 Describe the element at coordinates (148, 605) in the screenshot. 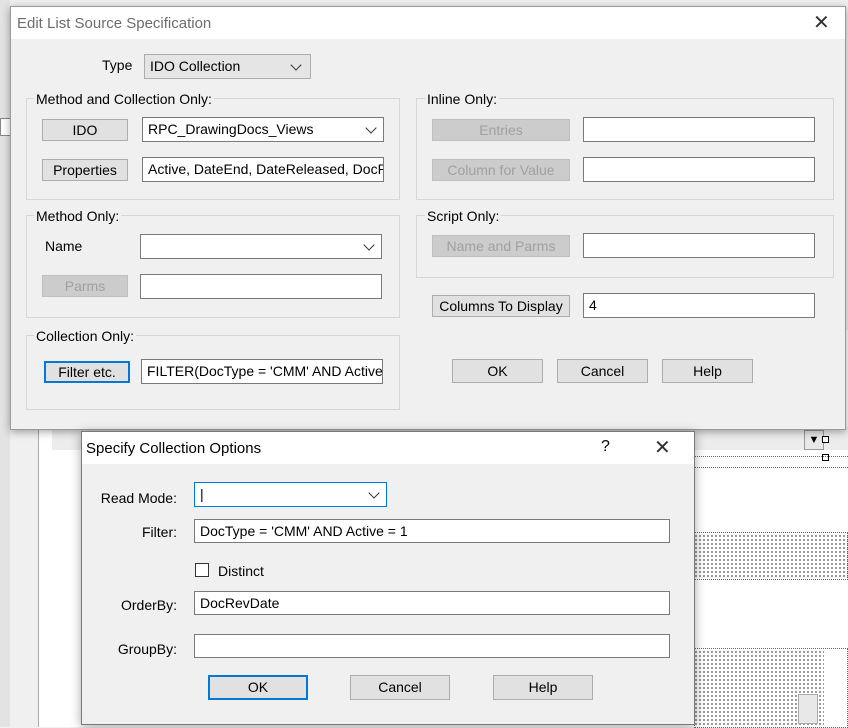

I see `orderby-label: OrderBy:` at that location.